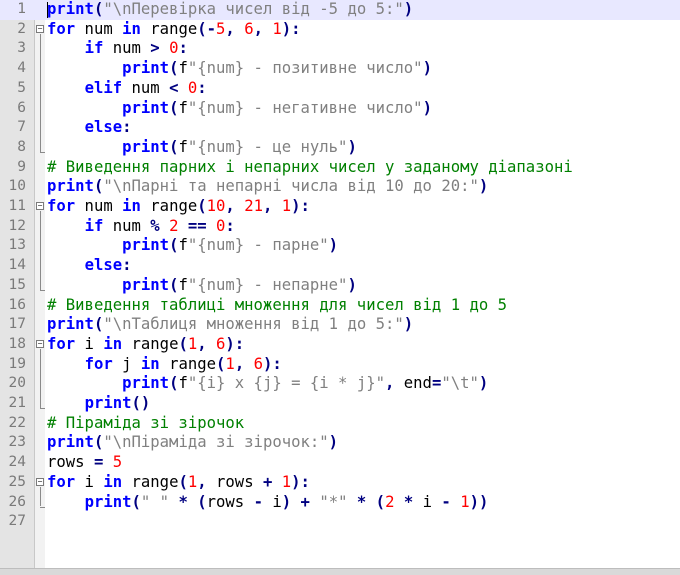 This screenshot has width=680, height=575. I want to click on code-token: ):, so click(235, 343).